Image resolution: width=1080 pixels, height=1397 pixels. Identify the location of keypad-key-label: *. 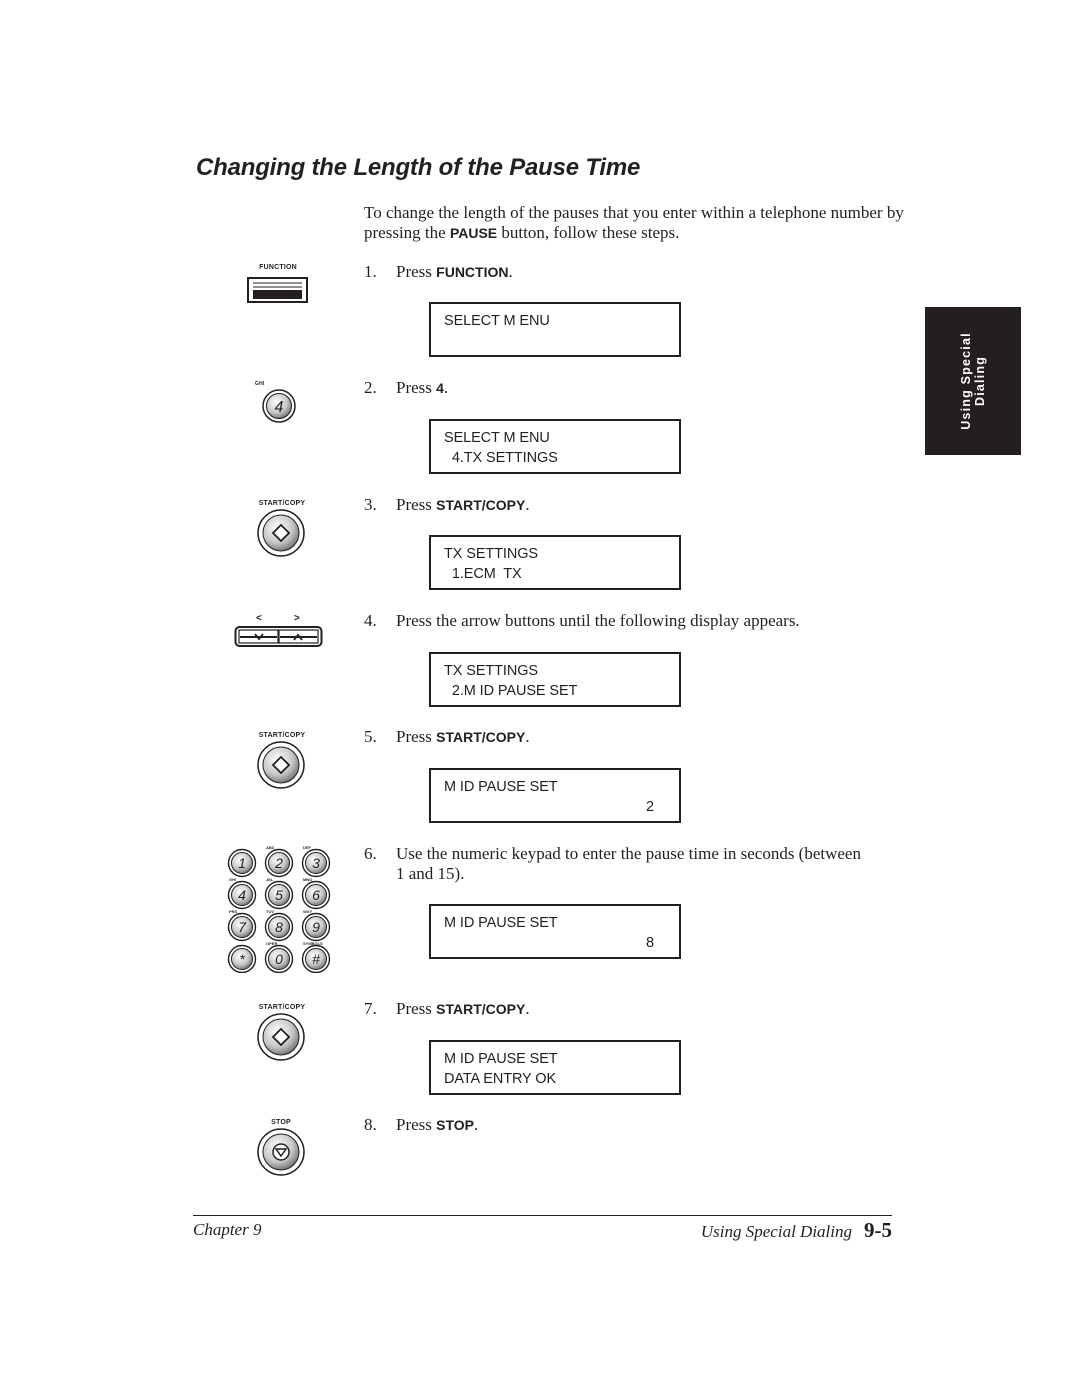
(242, 959).